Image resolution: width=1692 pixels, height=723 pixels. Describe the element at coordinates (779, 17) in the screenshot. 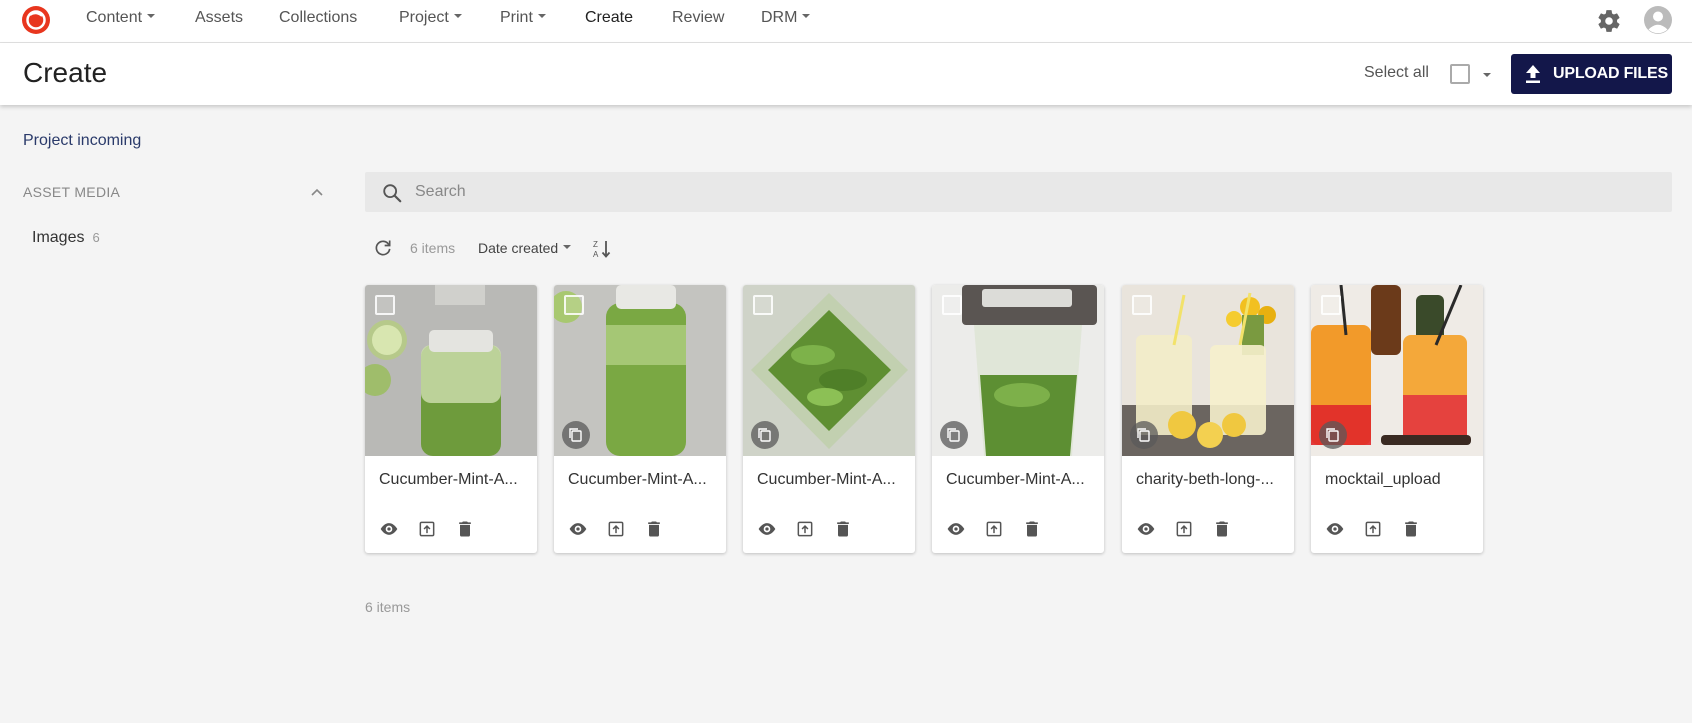

I see `nav-drm-label: DRM` at that location.